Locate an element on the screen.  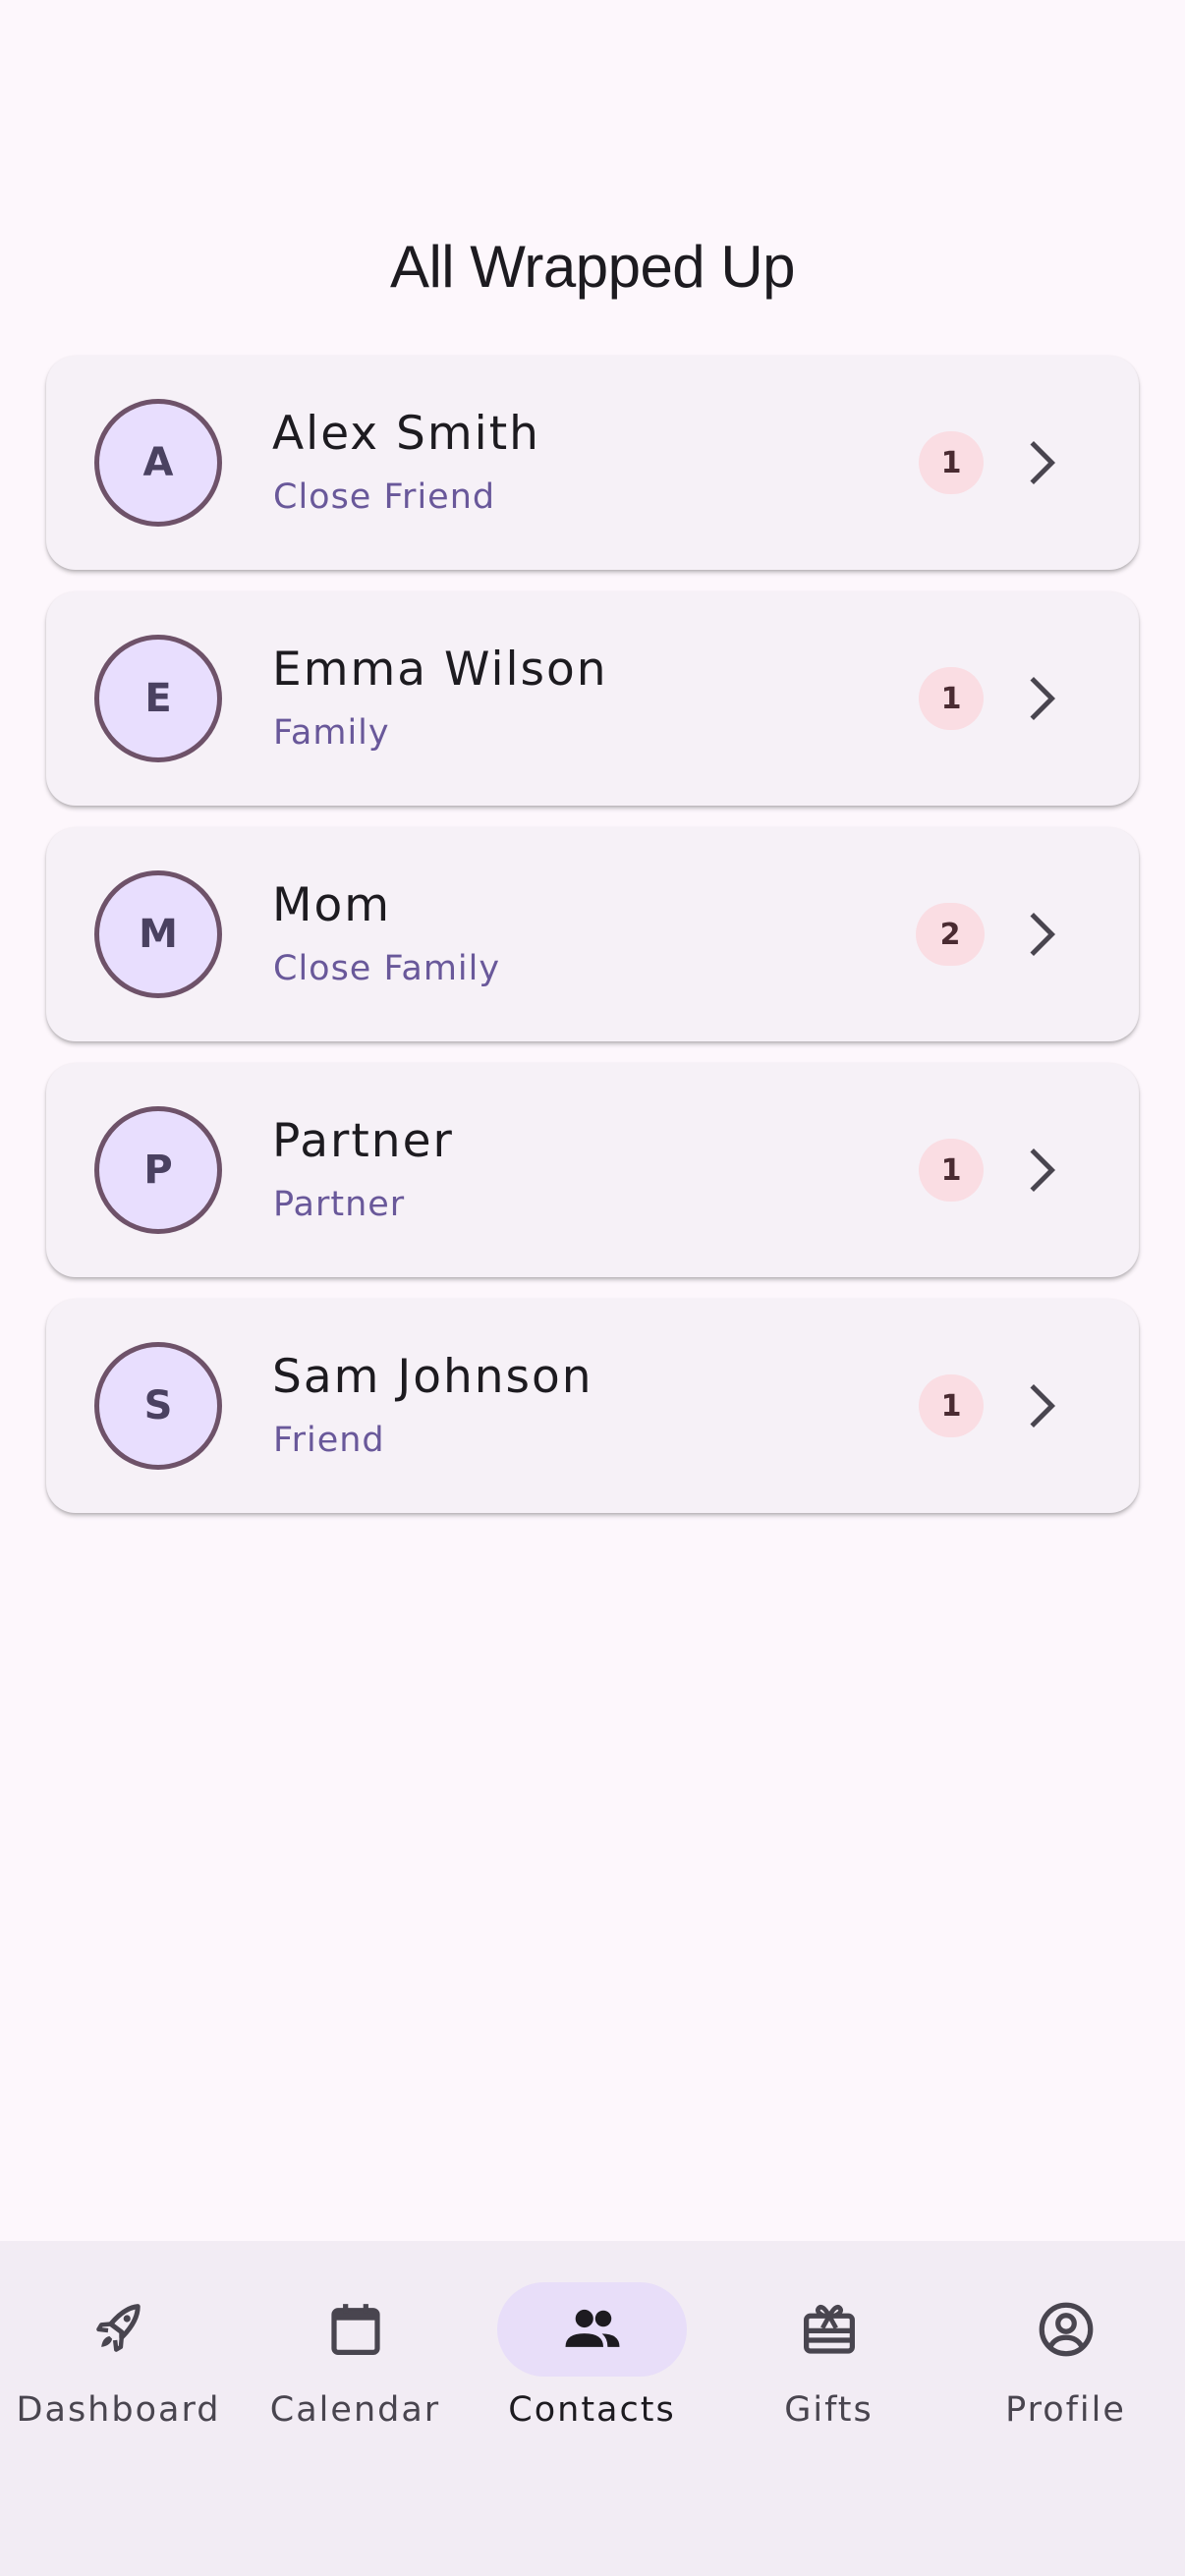
rocket-icon is located at coordinates (118, 2328).